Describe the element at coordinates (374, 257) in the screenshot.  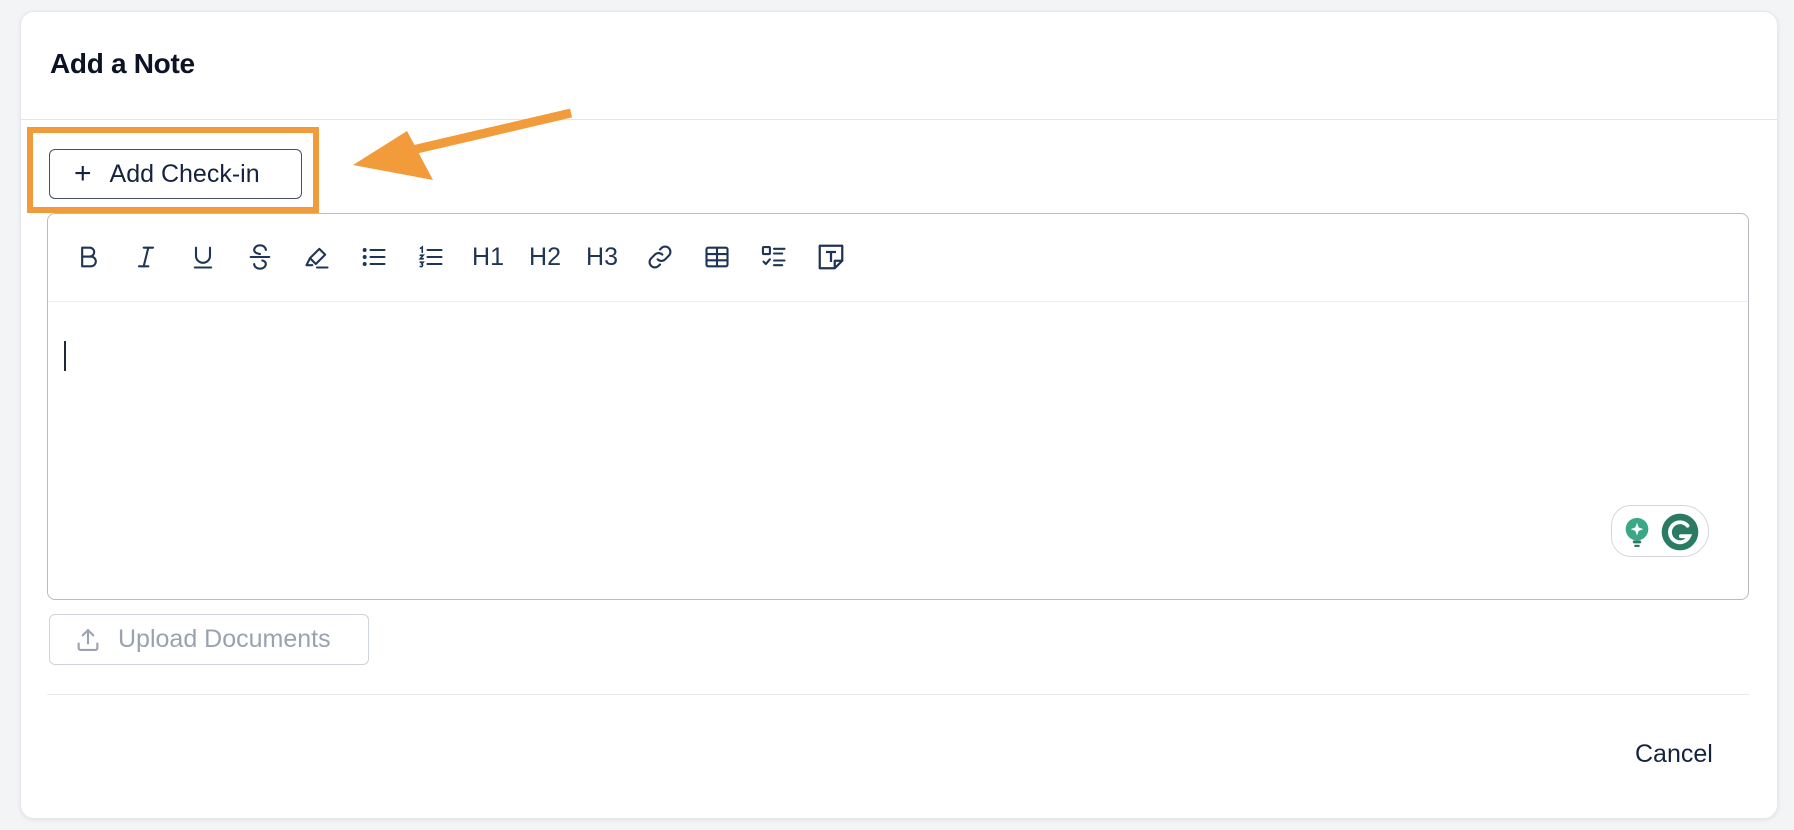
I see `bullet-list-icon` at that location.